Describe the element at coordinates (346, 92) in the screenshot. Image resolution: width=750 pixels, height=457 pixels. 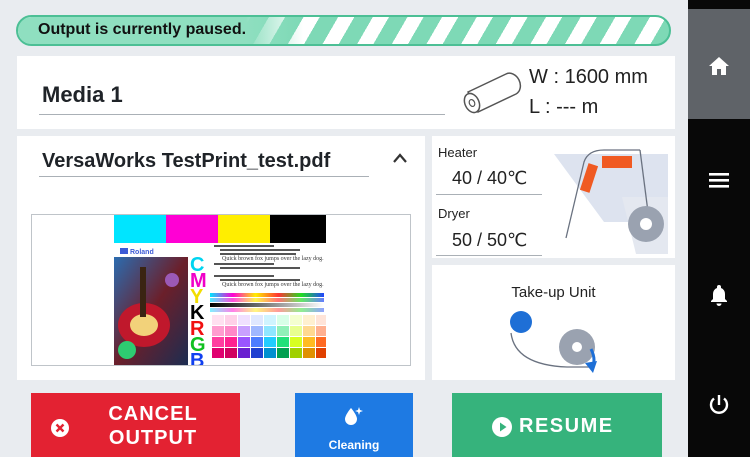
I see `media-panel: Media 1 W : 1600 mm L : --- m` at that location.